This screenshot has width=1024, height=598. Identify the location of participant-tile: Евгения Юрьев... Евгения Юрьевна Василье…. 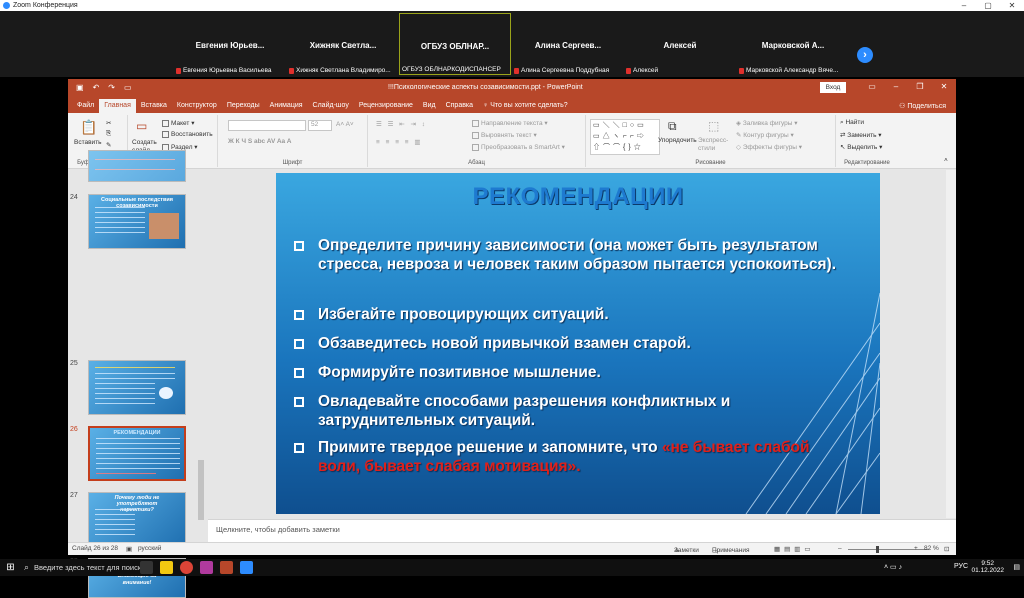
(230, 44).